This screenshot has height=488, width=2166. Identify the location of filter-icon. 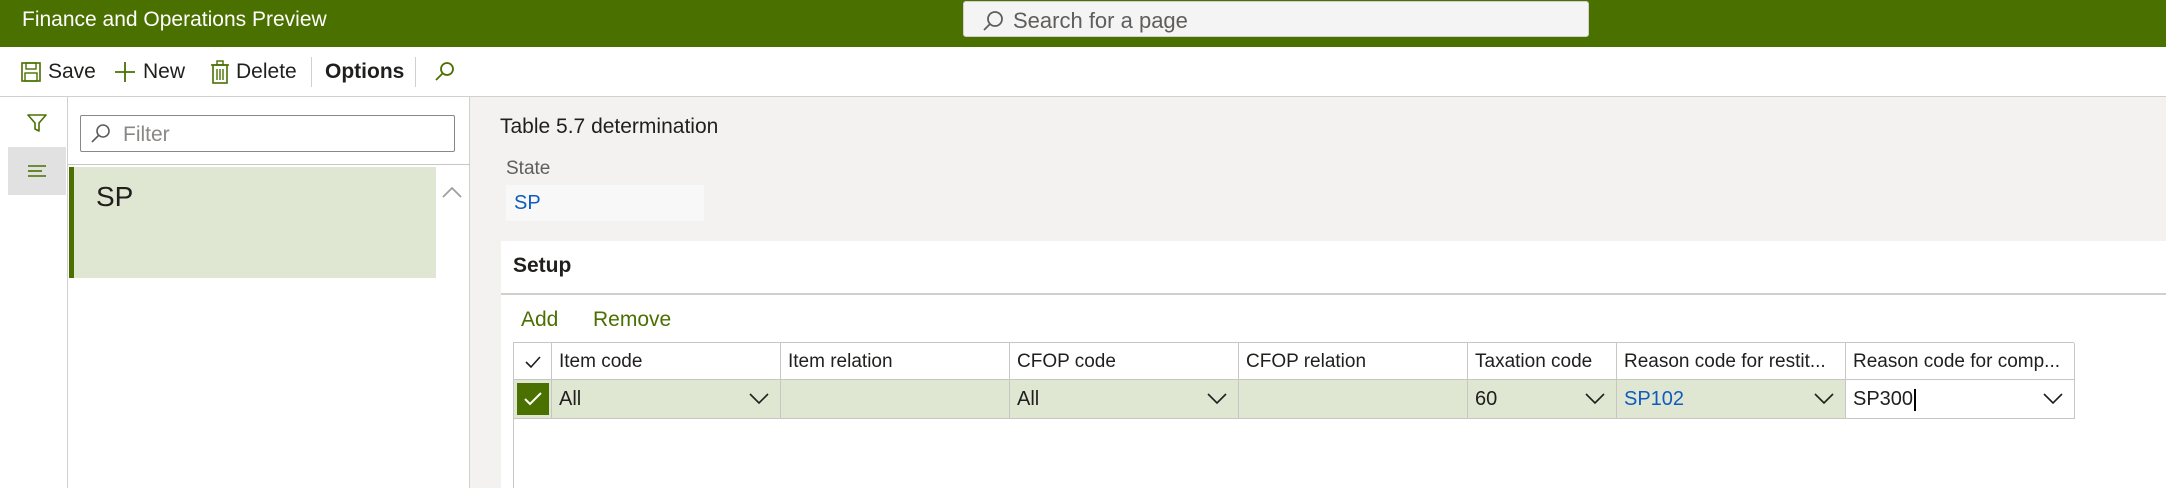
(37, 123).